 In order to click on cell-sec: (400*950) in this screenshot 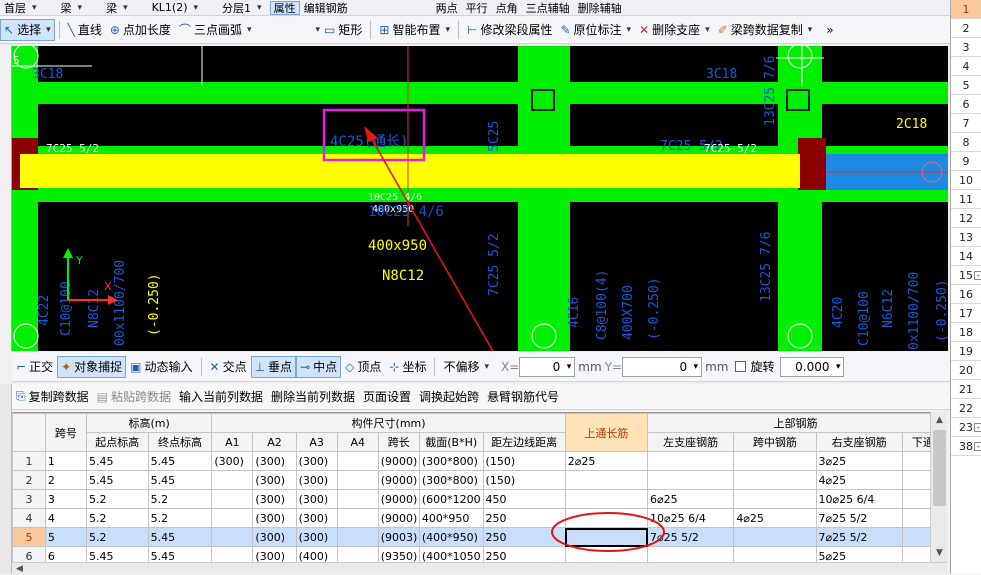, I will do `click(451, 537)`.